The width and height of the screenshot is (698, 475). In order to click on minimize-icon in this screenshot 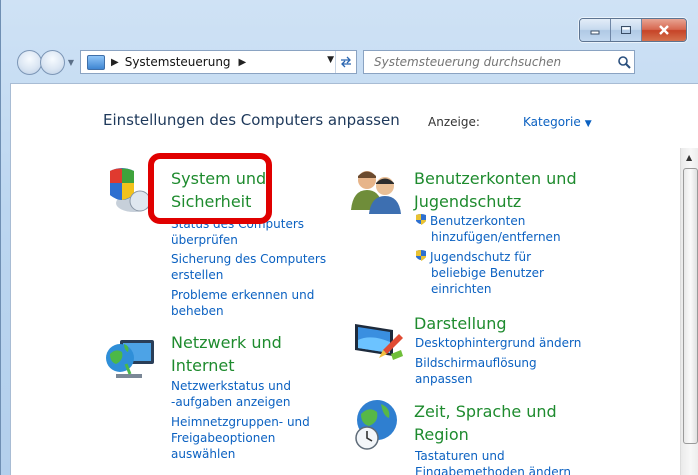, I will do `click(595, 32)`.